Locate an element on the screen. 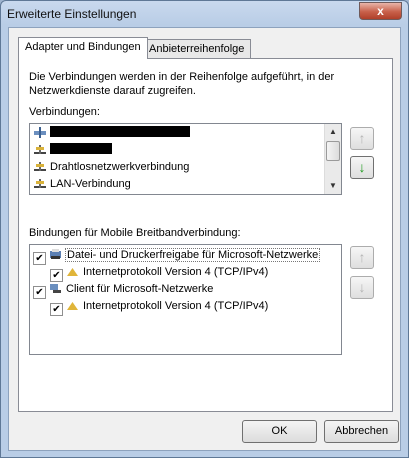 The image size is (409, 458). connections-scrollbar: ▲ ▼ is located at coordinates (332, 159).